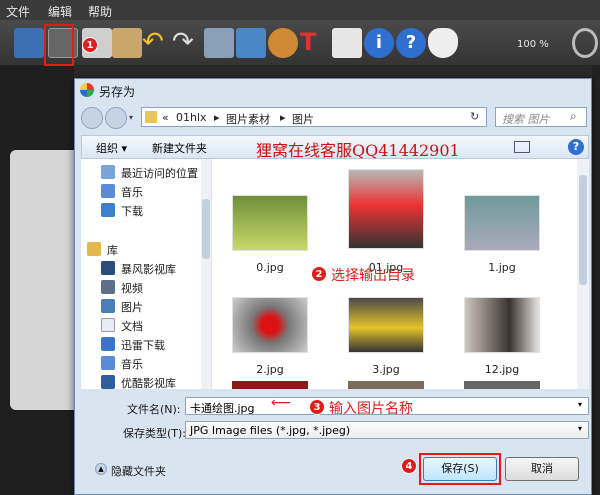 The height and width of the screenshot is (495, 600). What do you see at coordinates (522, 147) in the screenshot?
I see `view-options-icon` at bounding box center [522, 147].